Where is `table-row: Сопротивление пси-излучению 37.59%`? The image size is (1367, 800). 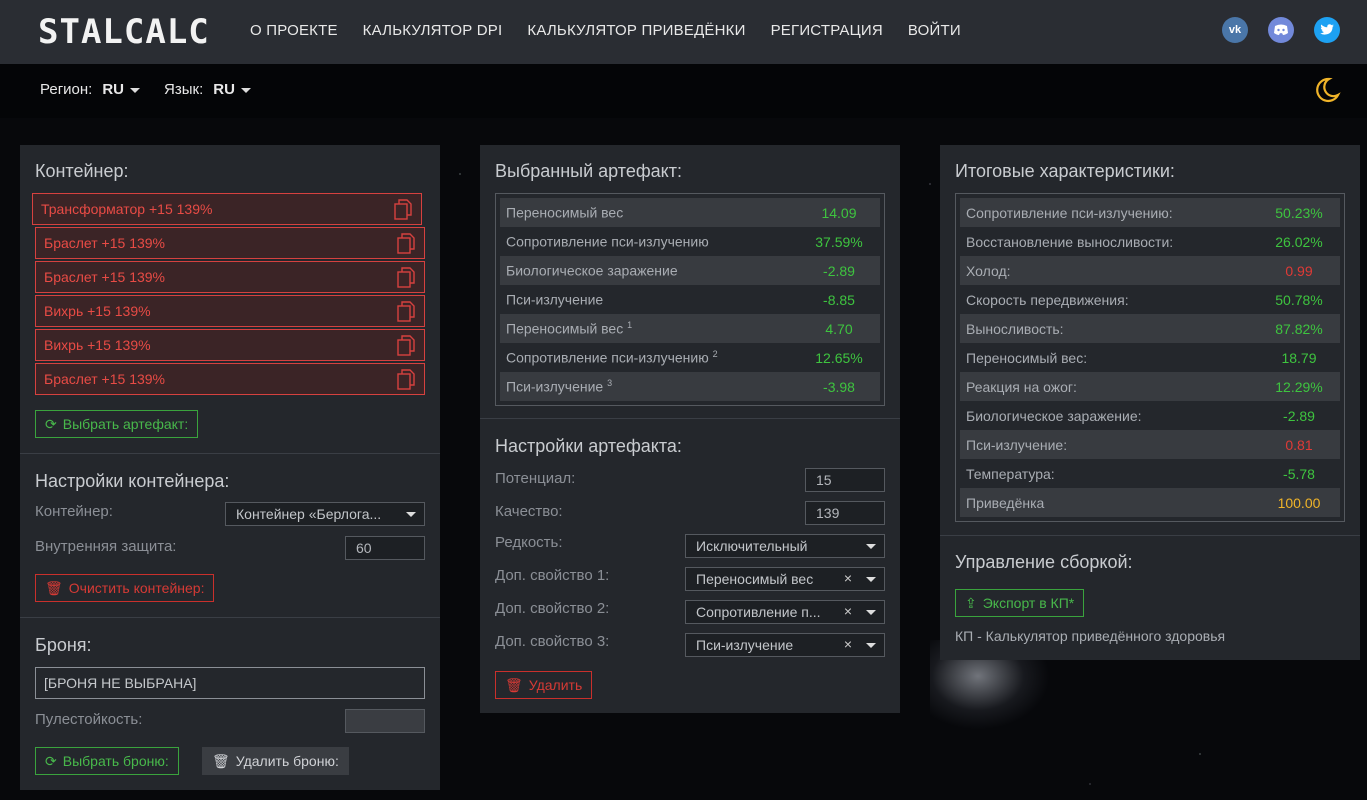 table-row: Сопротивление пси-излучению 37.59% is located at coordinates (684, 241).